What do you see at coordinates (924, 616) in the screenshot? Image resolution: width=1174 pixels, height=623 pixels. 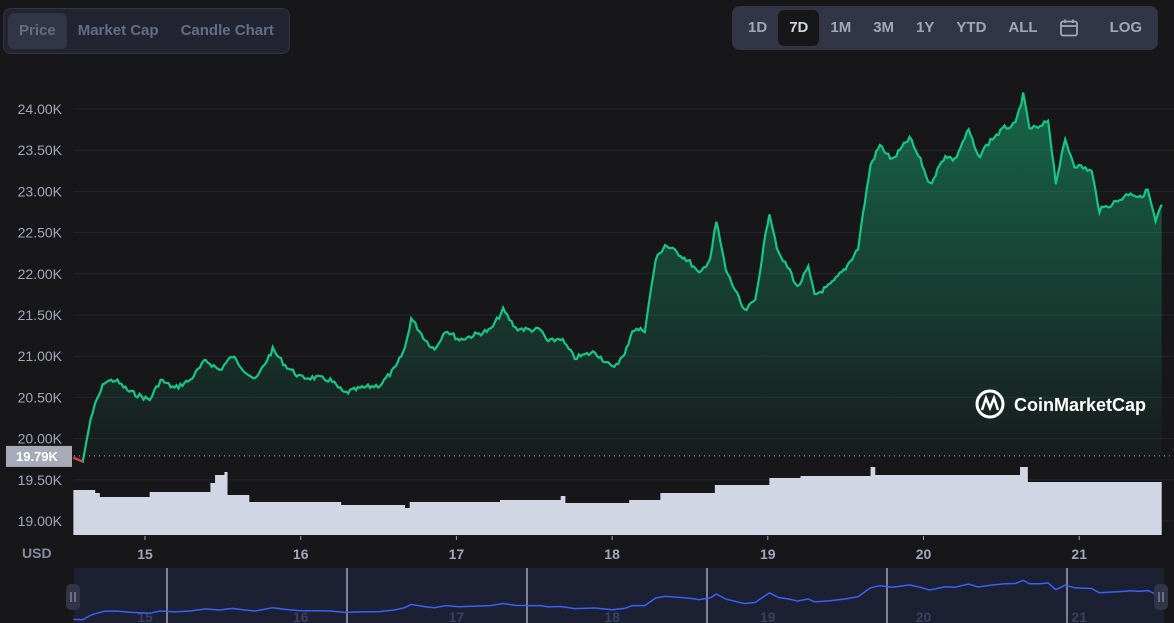 I see `navigator-tick-label: 20` at bounding box center [924, 616].